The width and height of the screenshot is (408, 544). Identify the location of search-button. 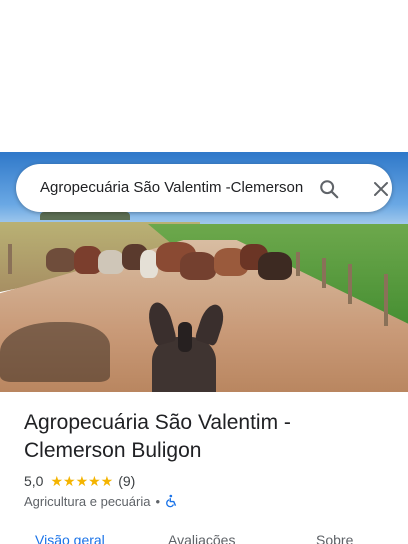
(329, 189).